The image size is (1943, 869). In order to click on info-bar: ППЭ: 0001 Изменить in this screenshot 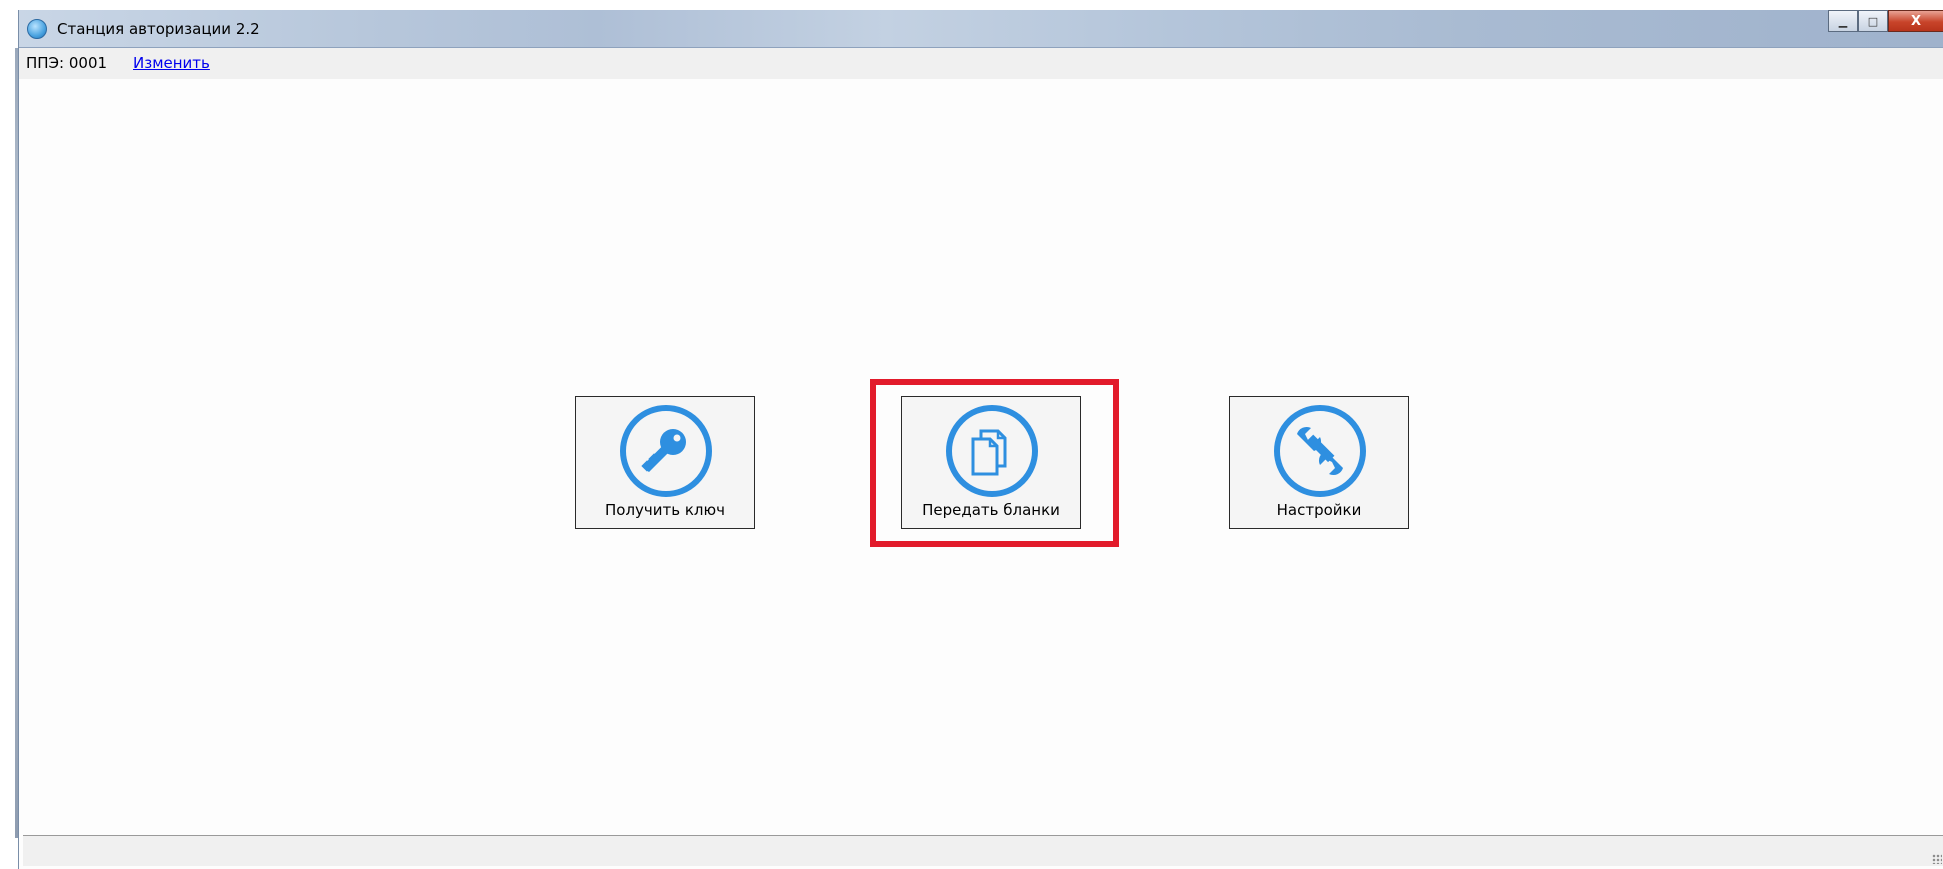, I will do `click(981, 63)`.